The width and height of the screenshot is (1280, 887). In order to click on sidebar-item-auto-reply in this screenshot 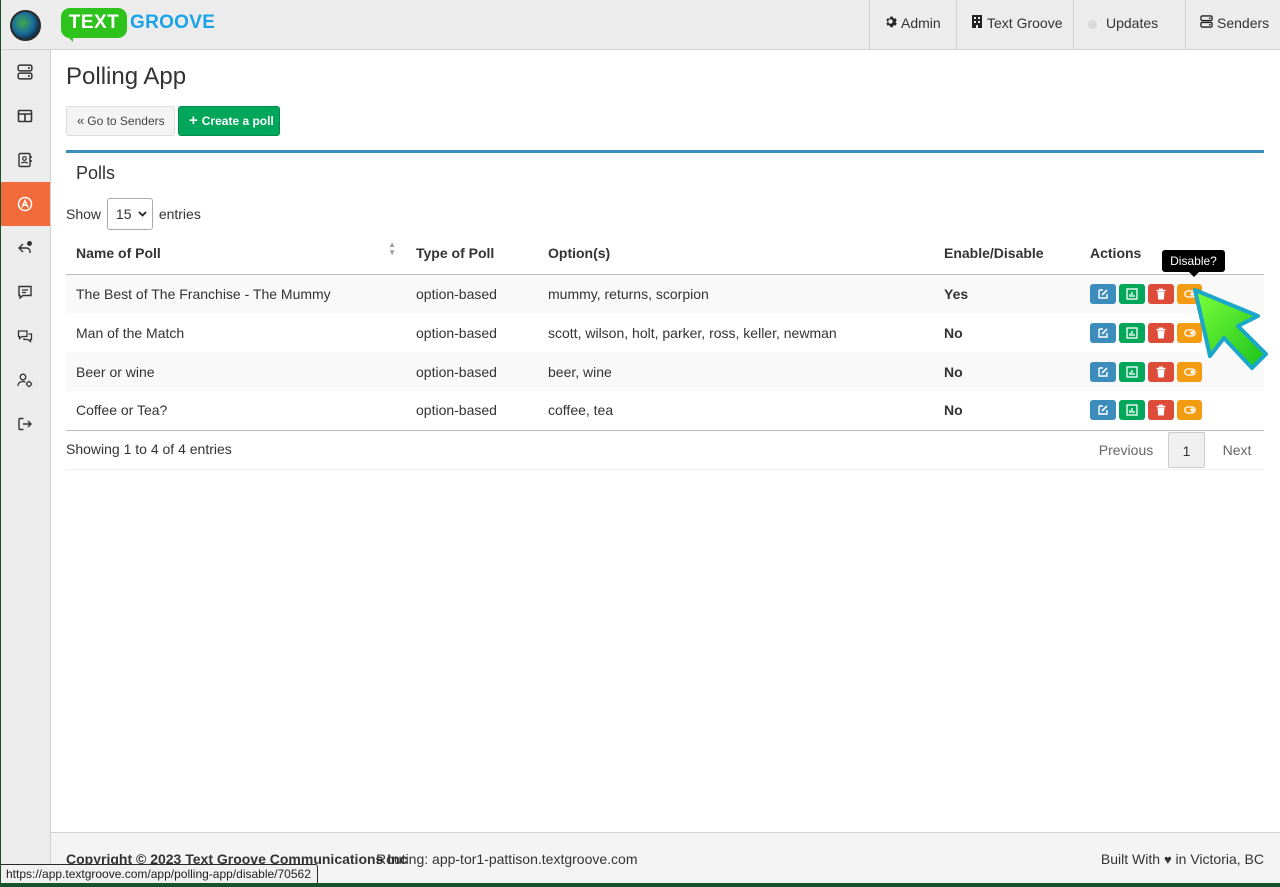, I will do `click(25, 248)`.